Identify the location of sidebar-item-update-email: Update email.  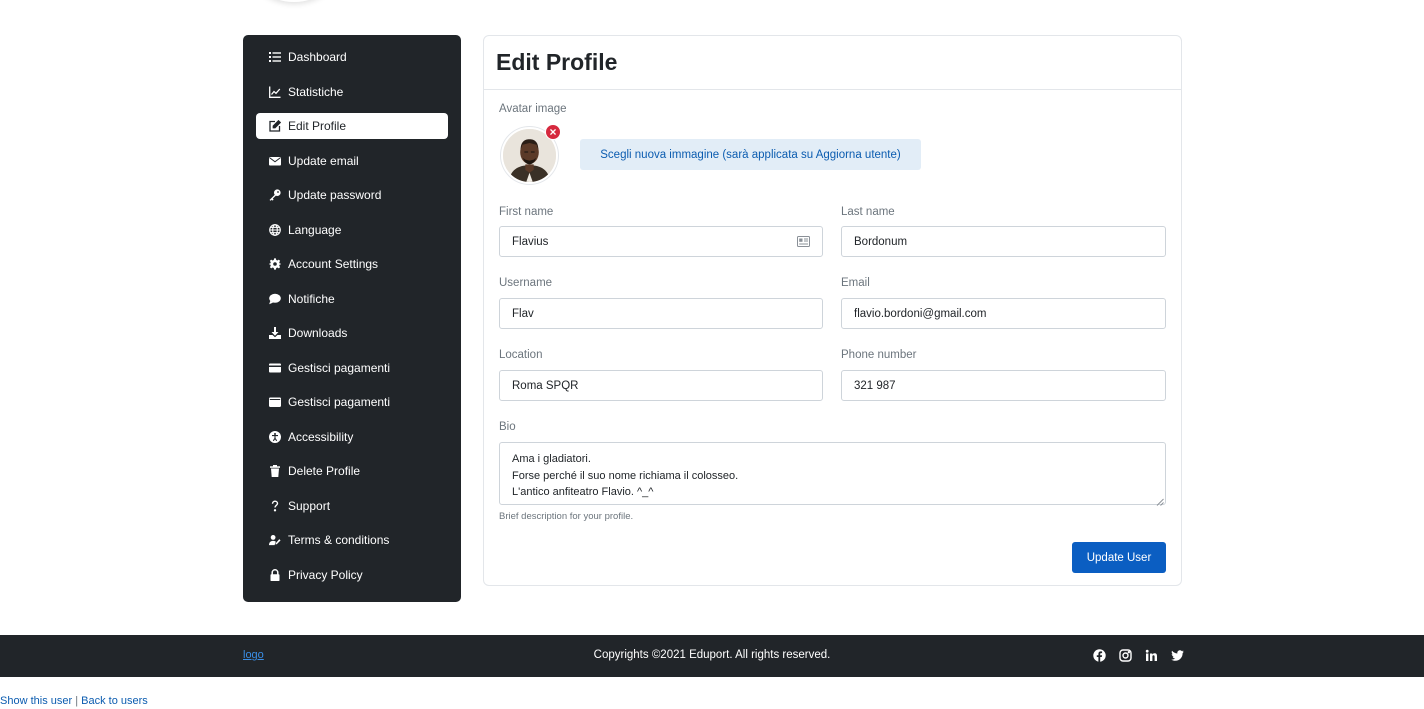
(352, 161).